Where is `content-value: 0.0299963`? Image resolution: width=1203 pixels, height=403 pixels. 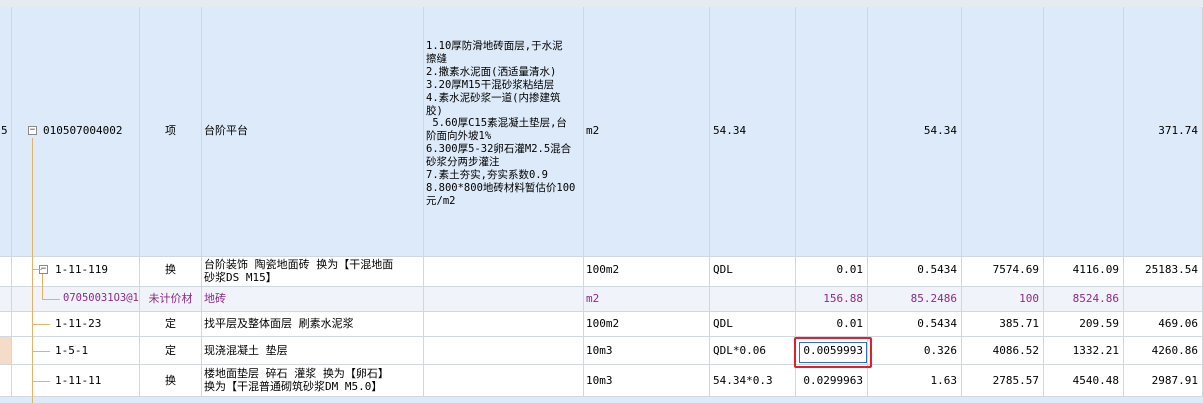
content-value: 0.0299963 is located at coordinates (833, 380).